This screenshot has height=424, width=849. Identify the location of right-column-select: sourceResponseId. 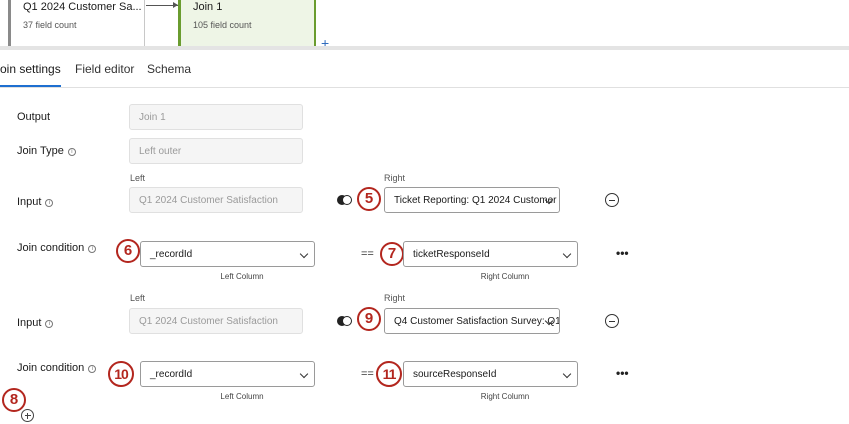
(490, 374).